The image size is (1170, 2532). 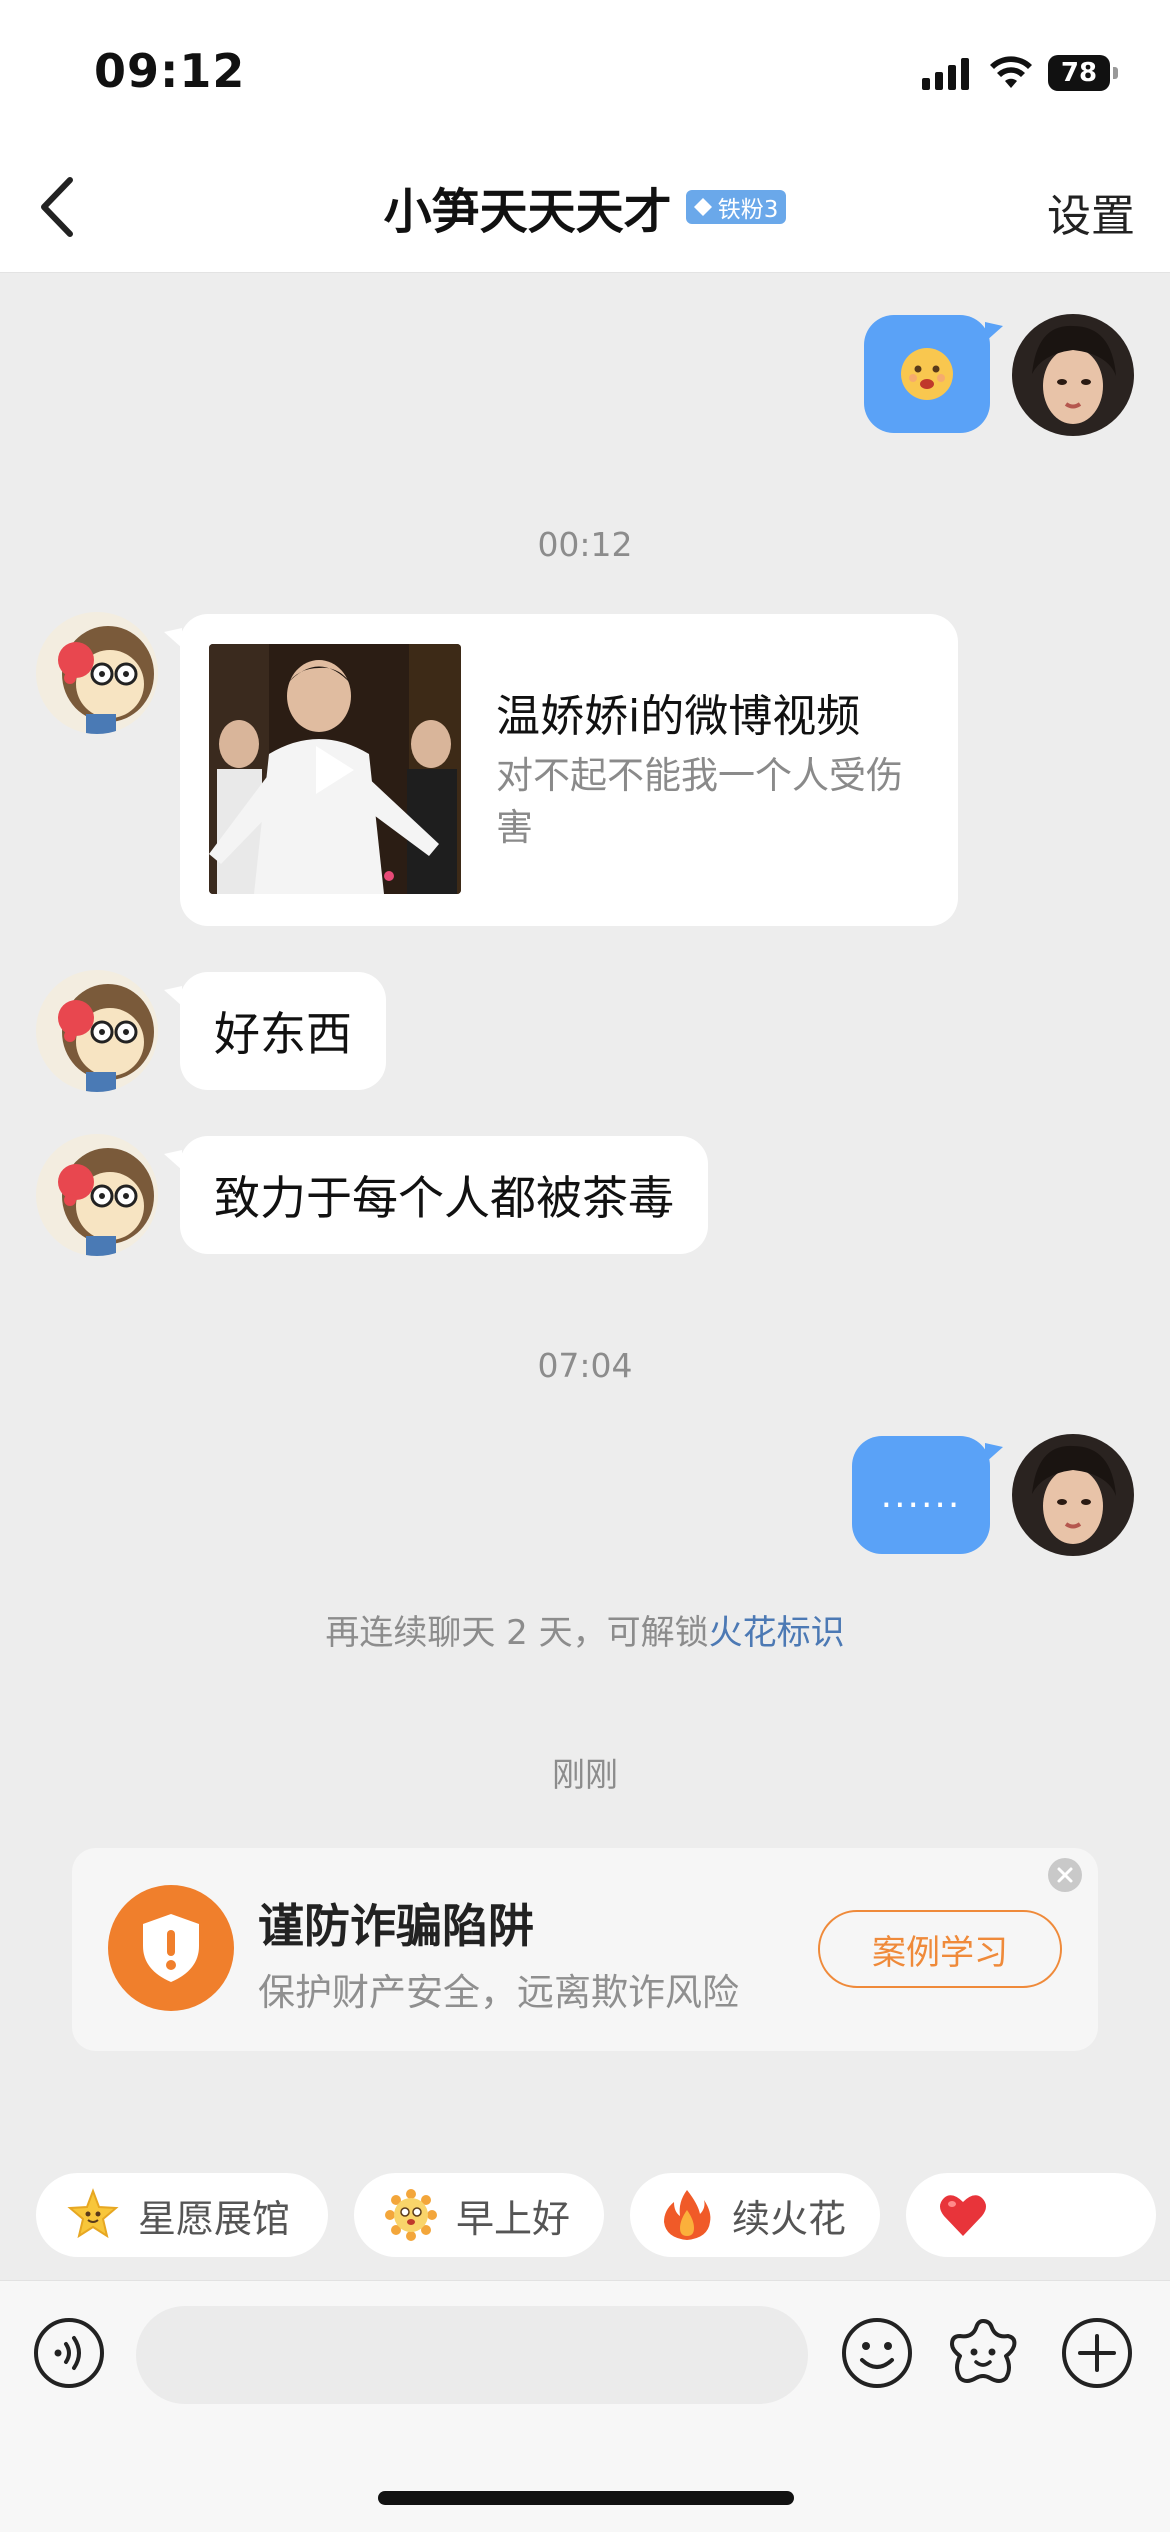 What do you see at coordinates (585, 544) in the screenshot?
I see `timestamp: 00:12` at bounding box center [585, 544].